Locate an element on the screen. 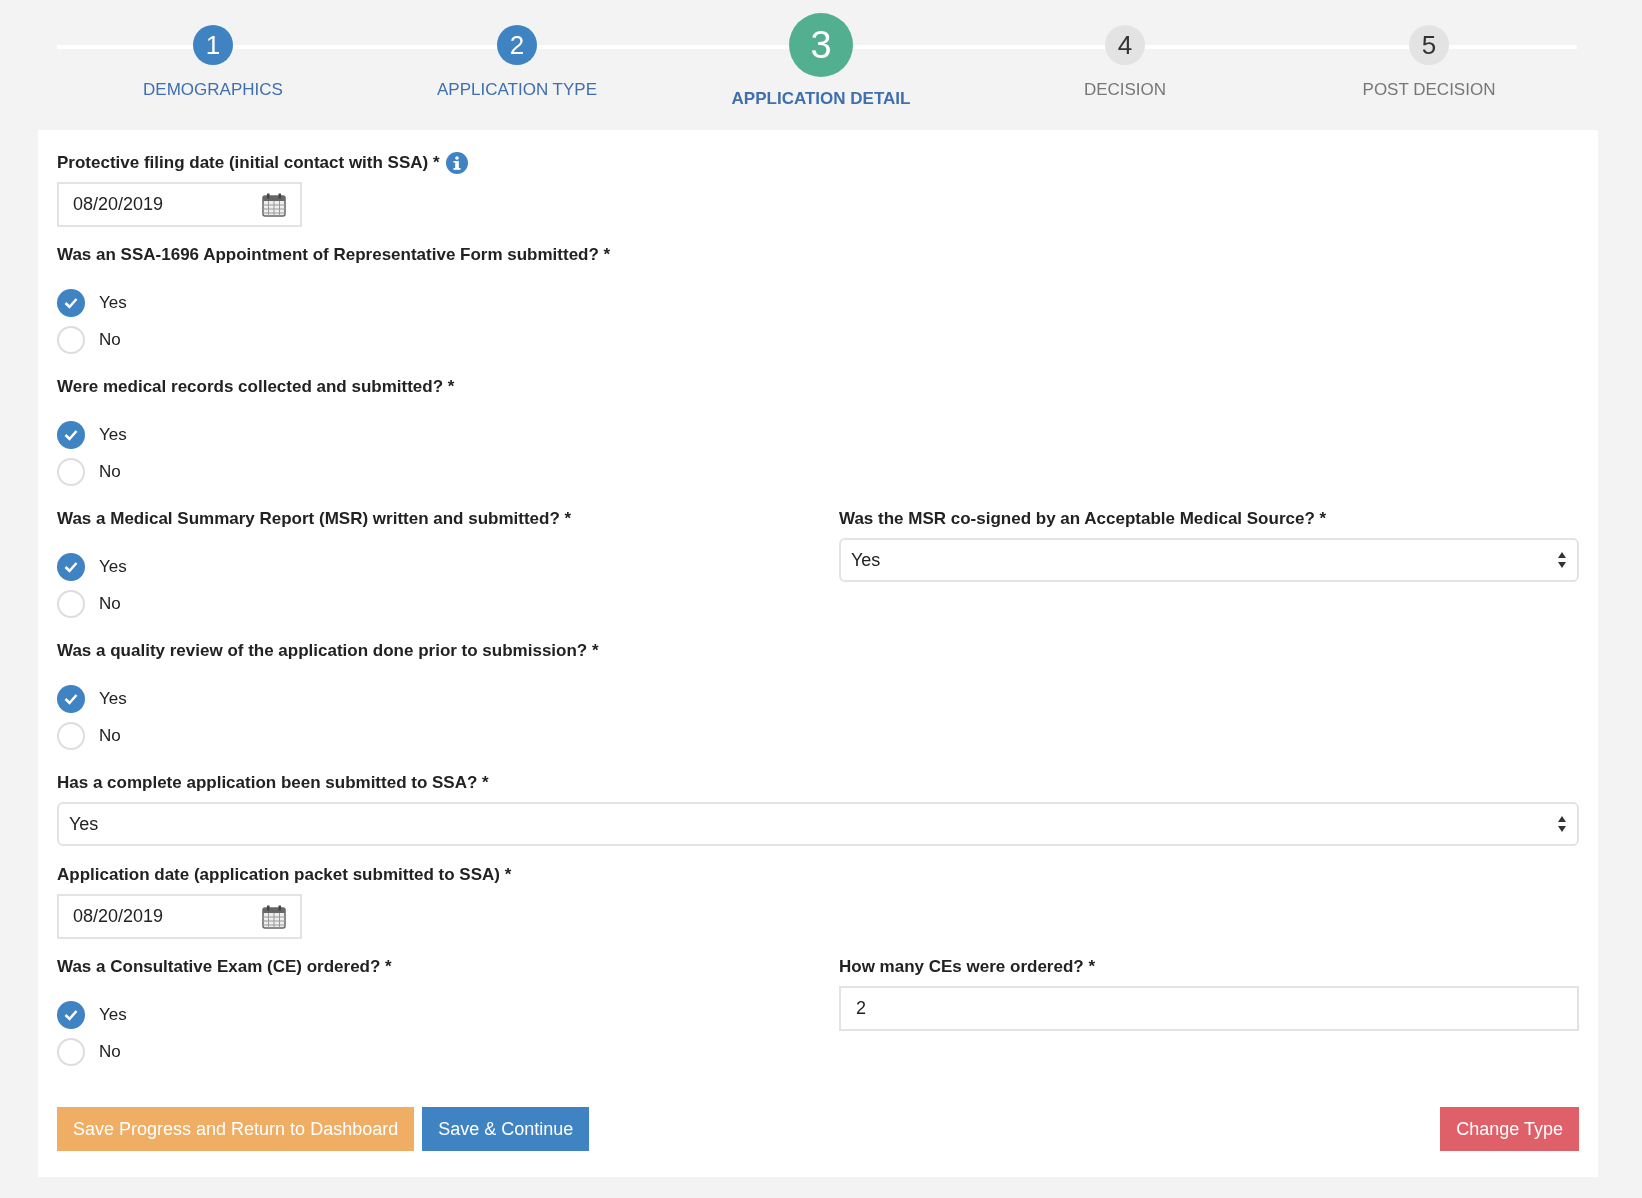 This screenshot has width=1642, height=1198. field-label: Application date (application packet submitted to SSA) * is located at coordinates (284, 875).